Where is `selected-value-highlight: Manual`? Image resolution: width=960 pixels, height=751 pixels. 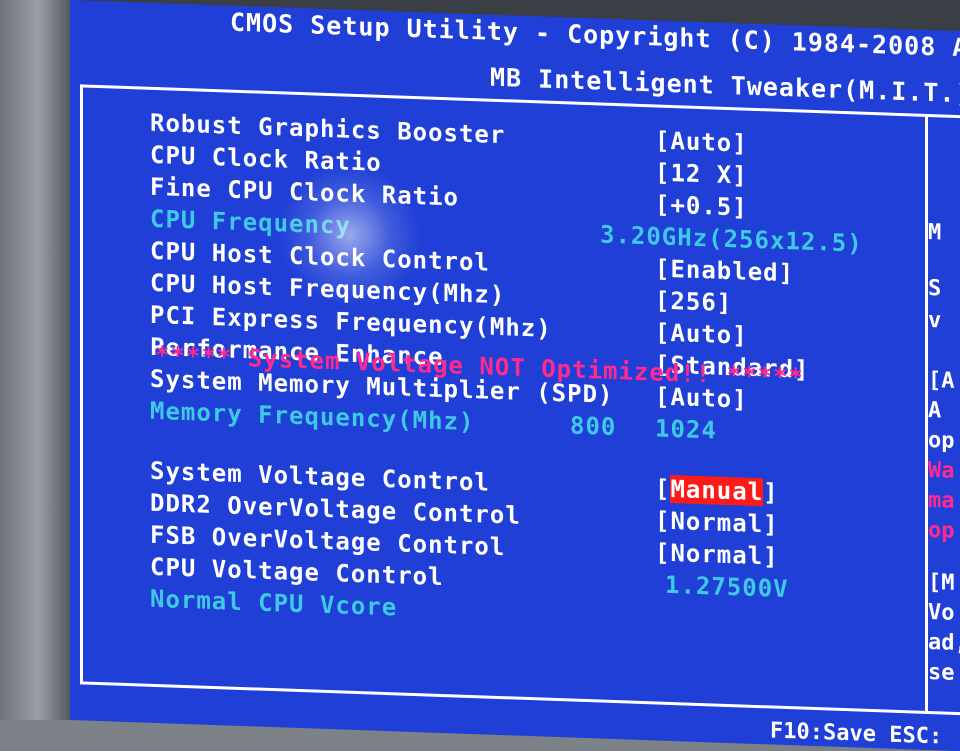
selected-value-highlight: Manual is located at coordinates (717, 490).